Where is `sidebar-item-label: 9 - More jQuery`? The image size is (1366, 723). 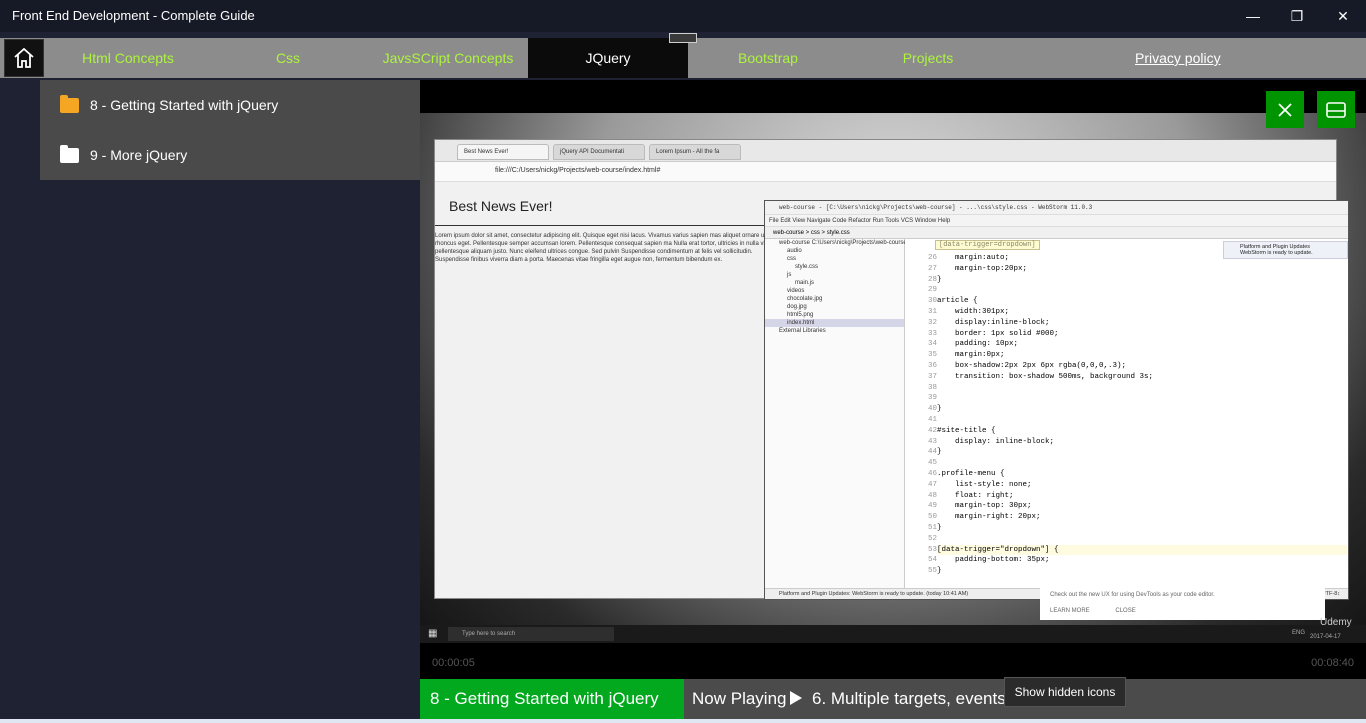 sidebar-item-label: 9 - More jQuery is located at coordinates (139, 155).